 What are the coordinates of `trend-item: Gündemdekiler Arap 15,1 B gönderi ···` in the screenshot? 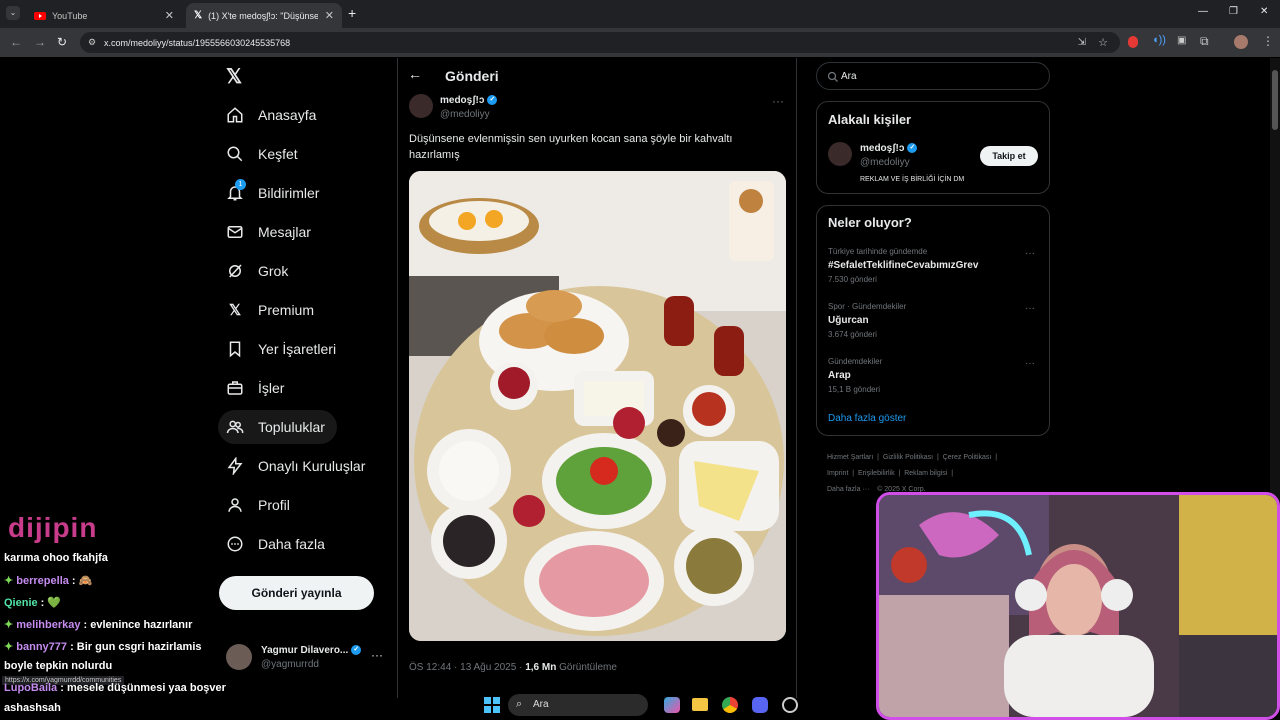 It's located at (933, 377).